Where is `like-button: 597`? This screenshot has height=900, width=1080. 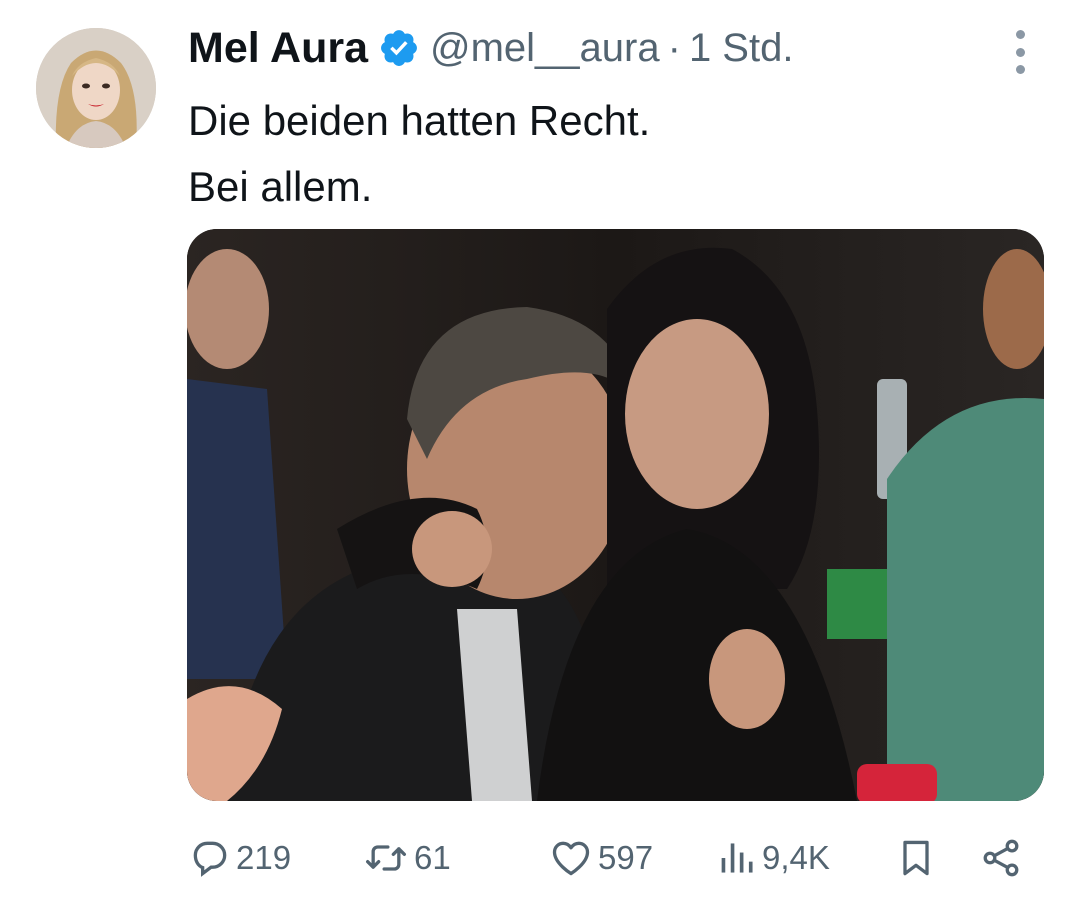
like-button: 597 is located at coordinates (600, 858).